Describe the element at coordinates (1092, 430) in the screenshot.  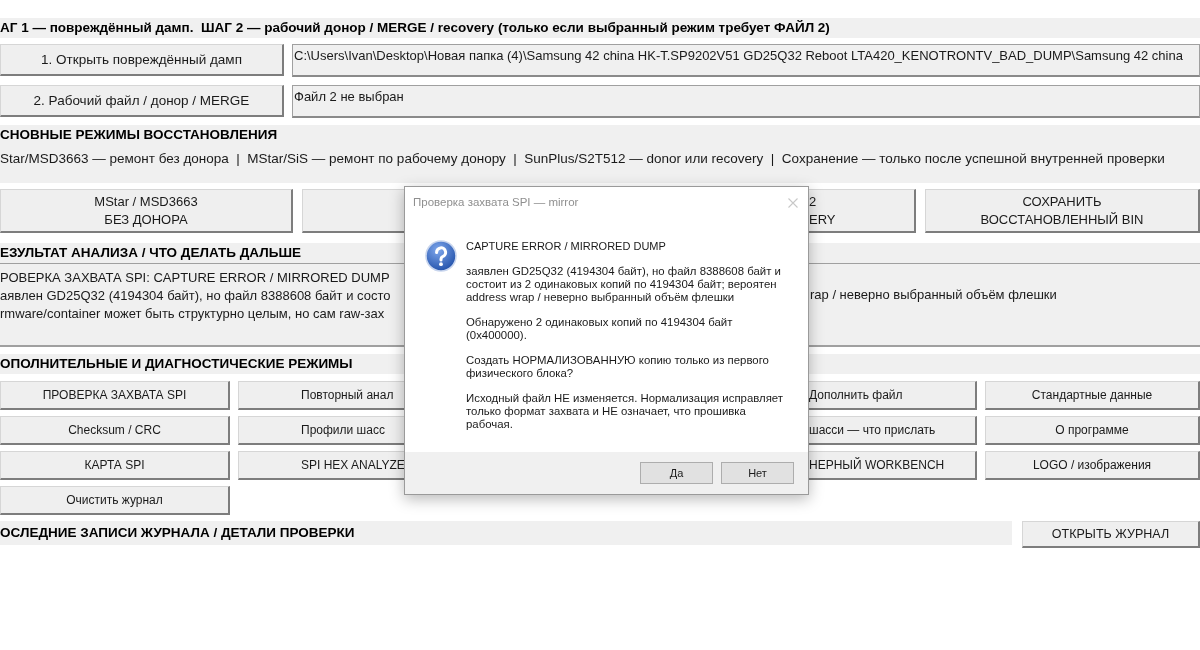
I see `tool-button: О программе` at that location.